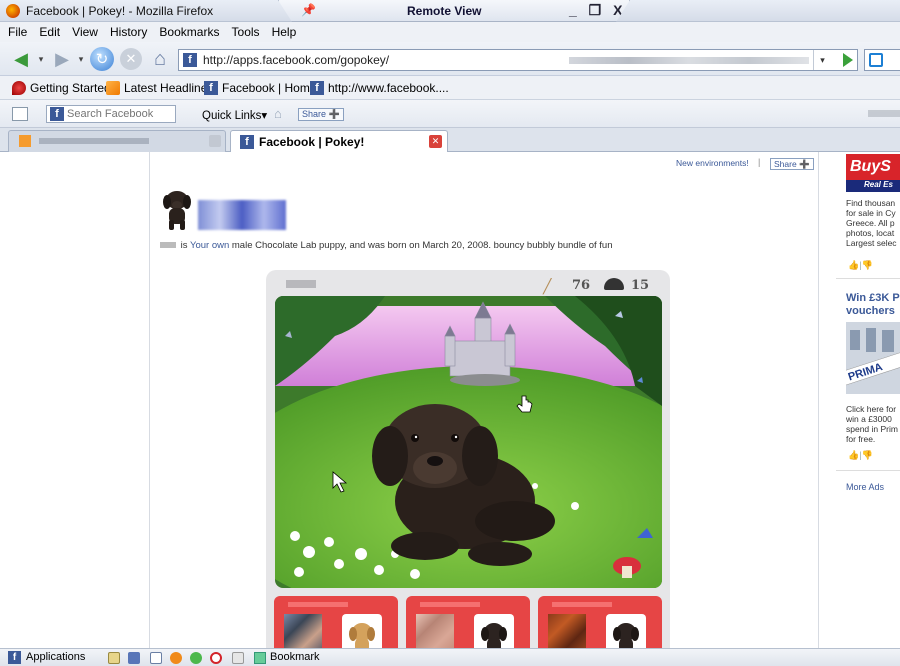  I want to click on facebook-search-input, so click(120, 114).